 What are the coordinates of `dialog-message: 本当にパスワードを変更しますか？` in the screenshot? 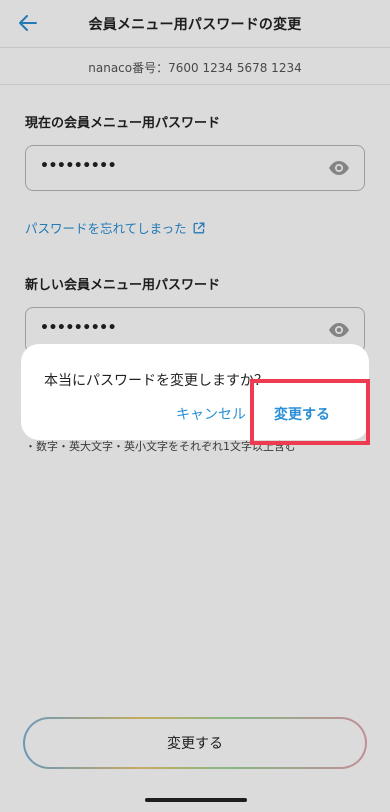 It's located at (156, 381).